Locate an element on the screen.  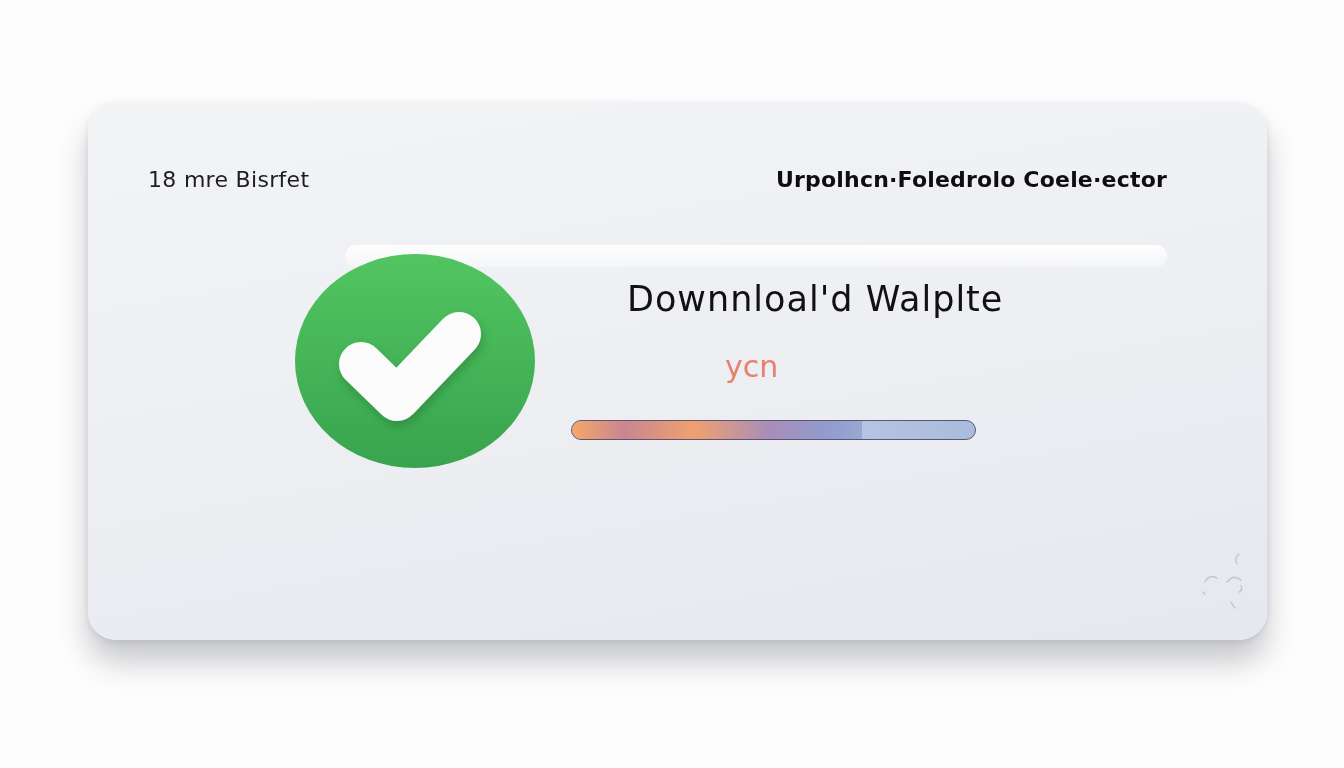
download-title: Downnloal'd Walplte is located at coordinates (816, 299).